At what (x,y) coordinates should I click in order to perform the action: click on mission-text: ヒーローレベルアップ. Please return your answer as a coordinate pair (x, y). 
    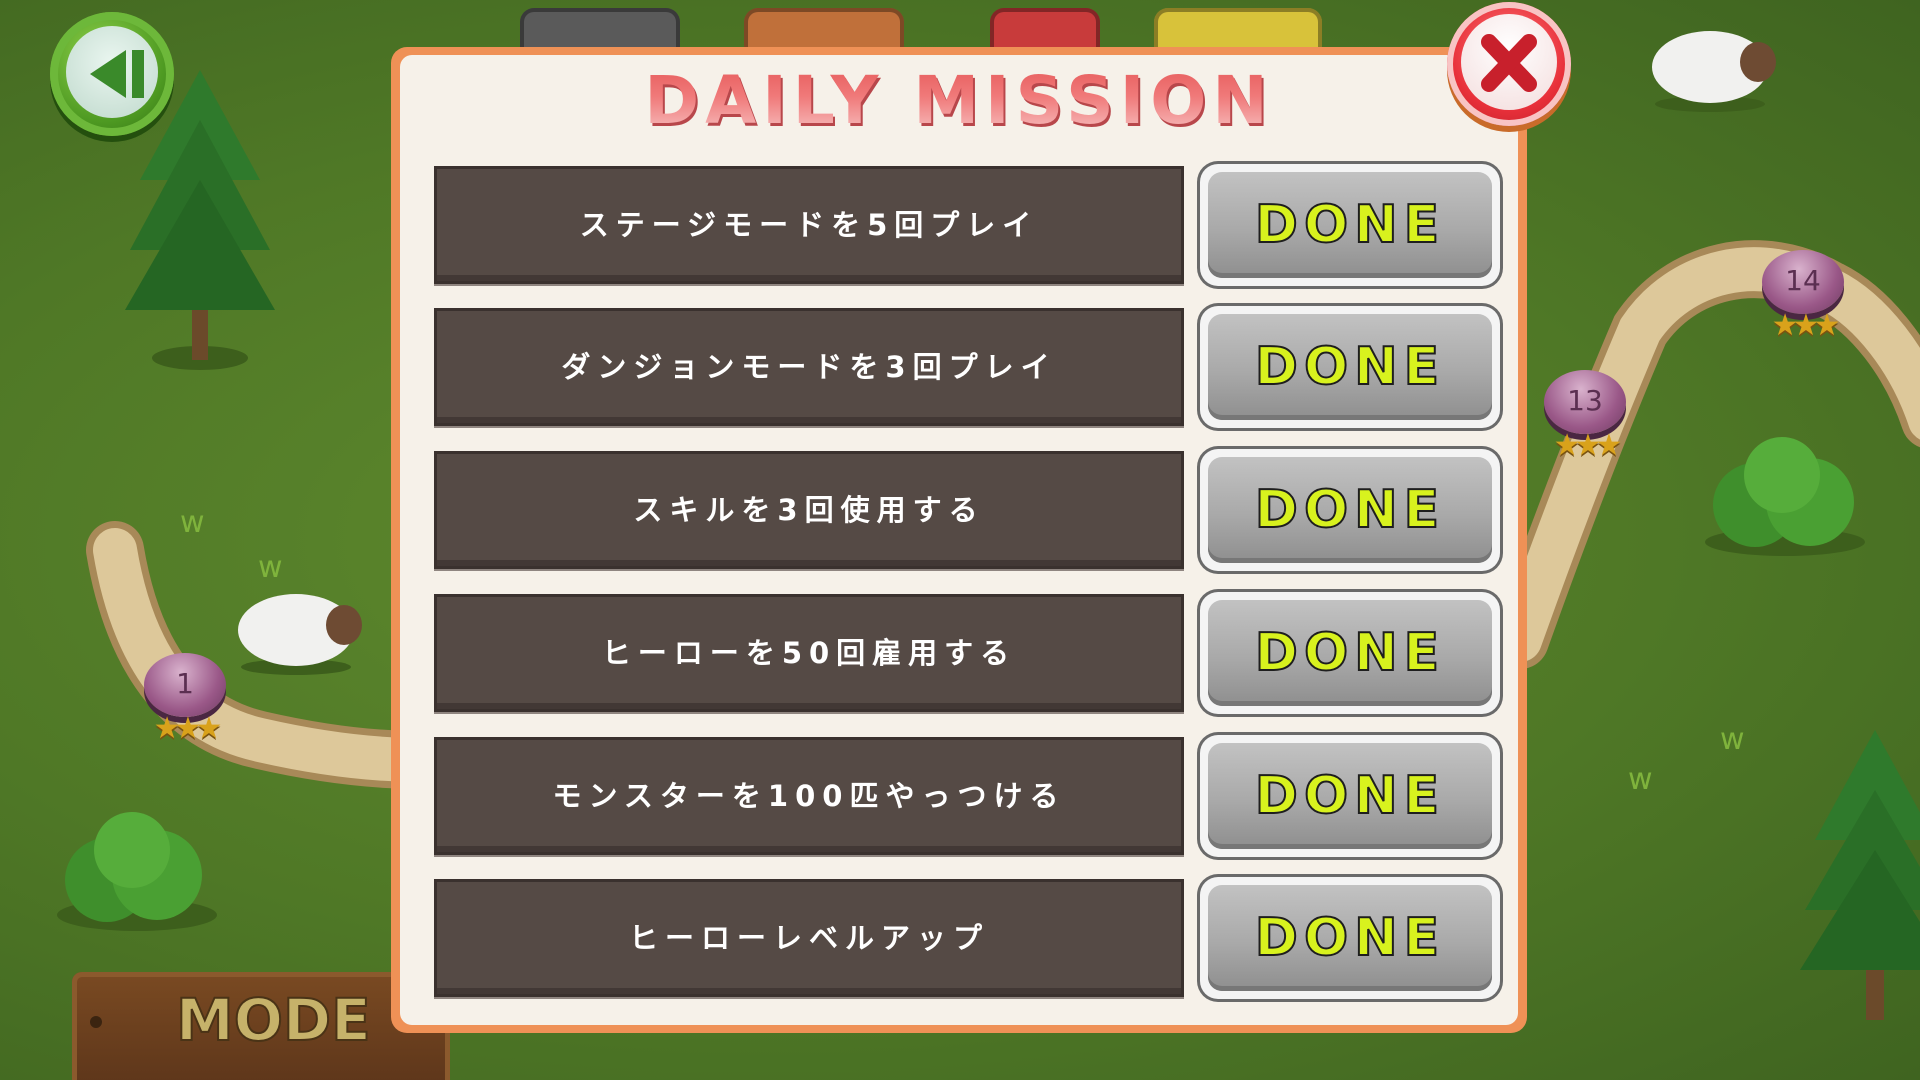
    Looking at the image, I should click on (808, 938).